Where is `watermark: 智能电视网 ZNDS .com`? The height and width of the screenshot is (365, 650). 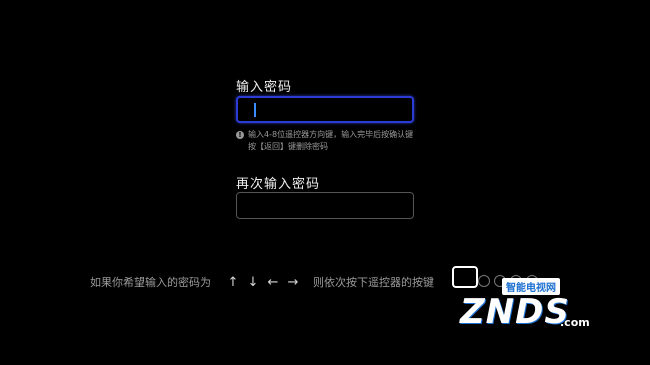
watermark: 智能电视网 ZNDS .com is located at coordinates (530, 302).